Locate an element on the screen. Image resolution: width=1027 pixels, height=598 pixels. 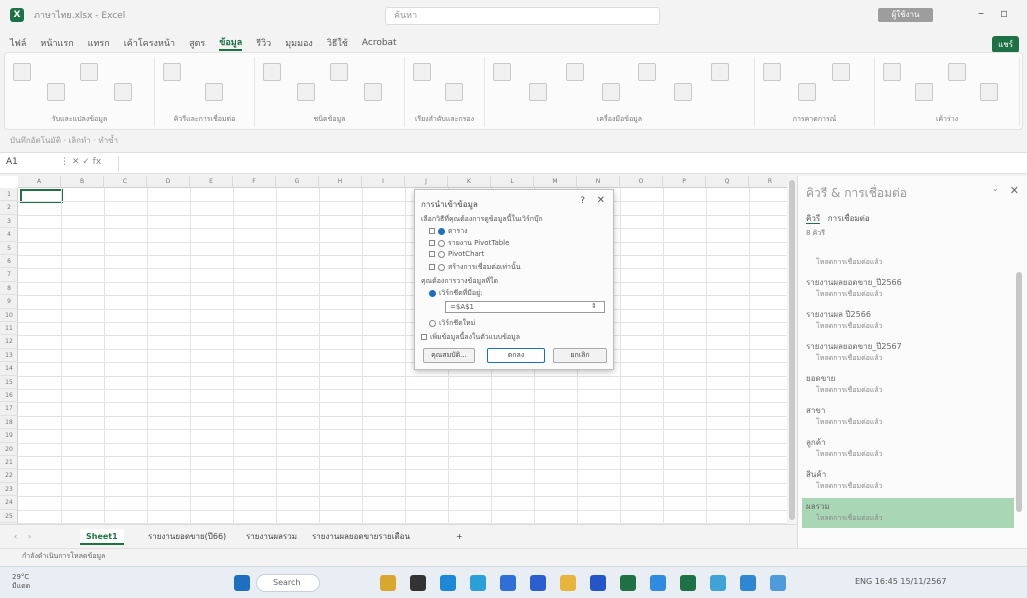
sheet-tab: รายงานผลรวม is located at coordinates (271, 537).